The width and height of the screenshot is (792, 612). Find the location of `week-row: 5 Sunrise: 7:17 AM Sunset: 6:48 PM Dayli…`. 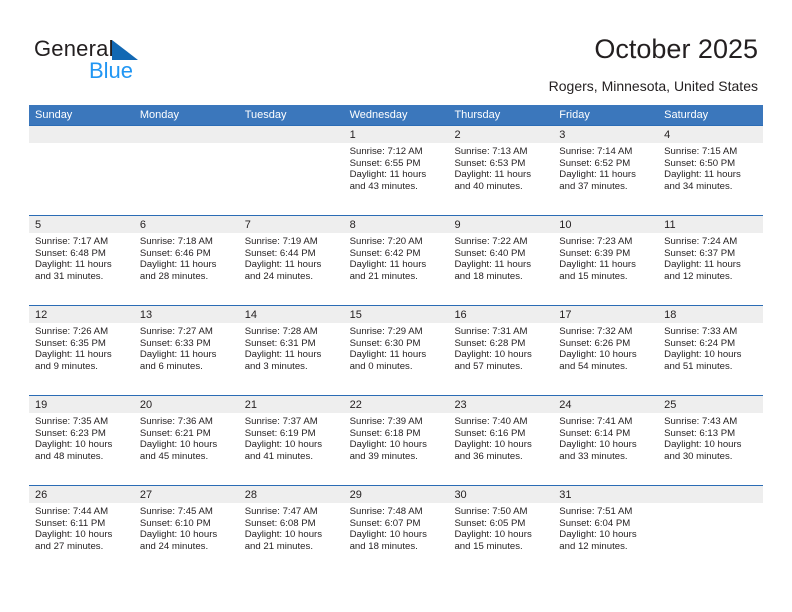

week-row: 5 Sunrise: 7:17 AM Sunset: 6:48 PM Dayli… is located at coordinates (396, 260).